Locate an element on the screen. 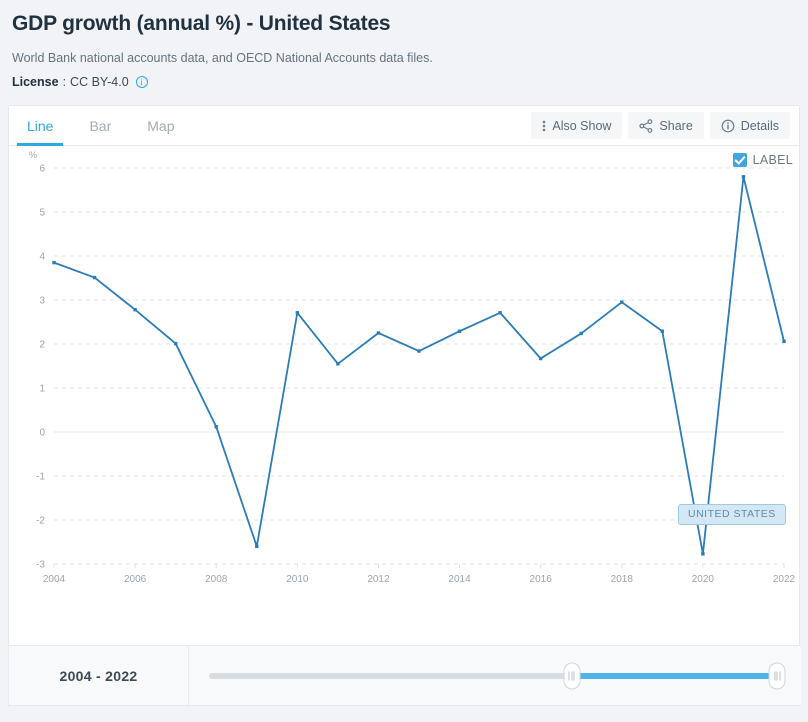  info-circle-icon is located at coordinates (728, 125).